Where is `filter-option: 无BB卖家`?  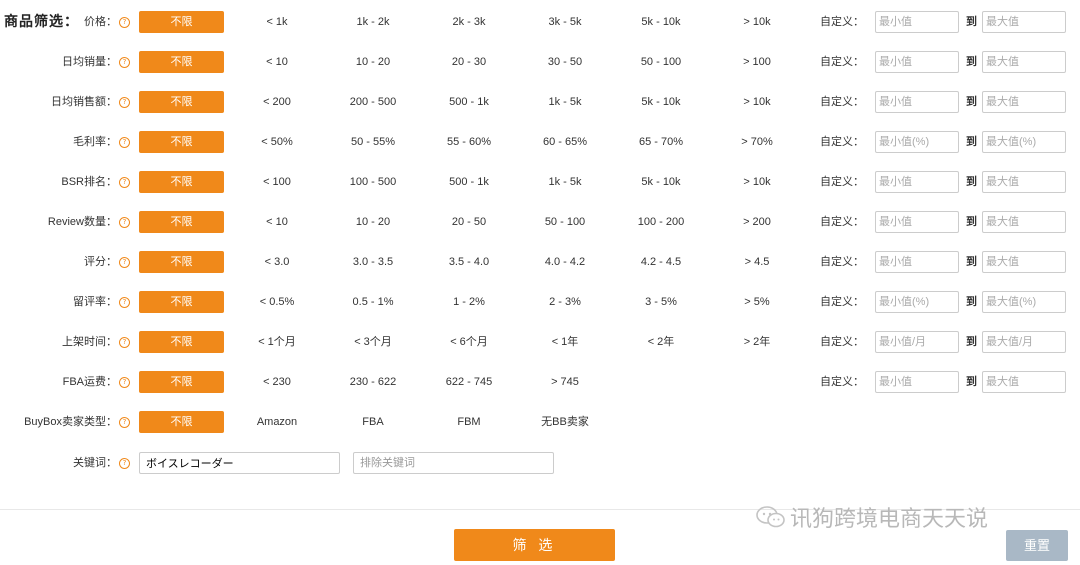
filter-option: 无BB卖家 is located at coordinates (565, 422).